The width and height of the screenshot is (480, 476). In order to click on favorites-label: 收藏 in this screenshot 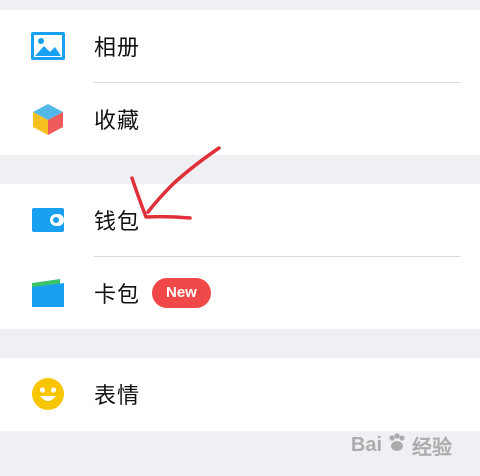, I will do `click(117, 121)`.